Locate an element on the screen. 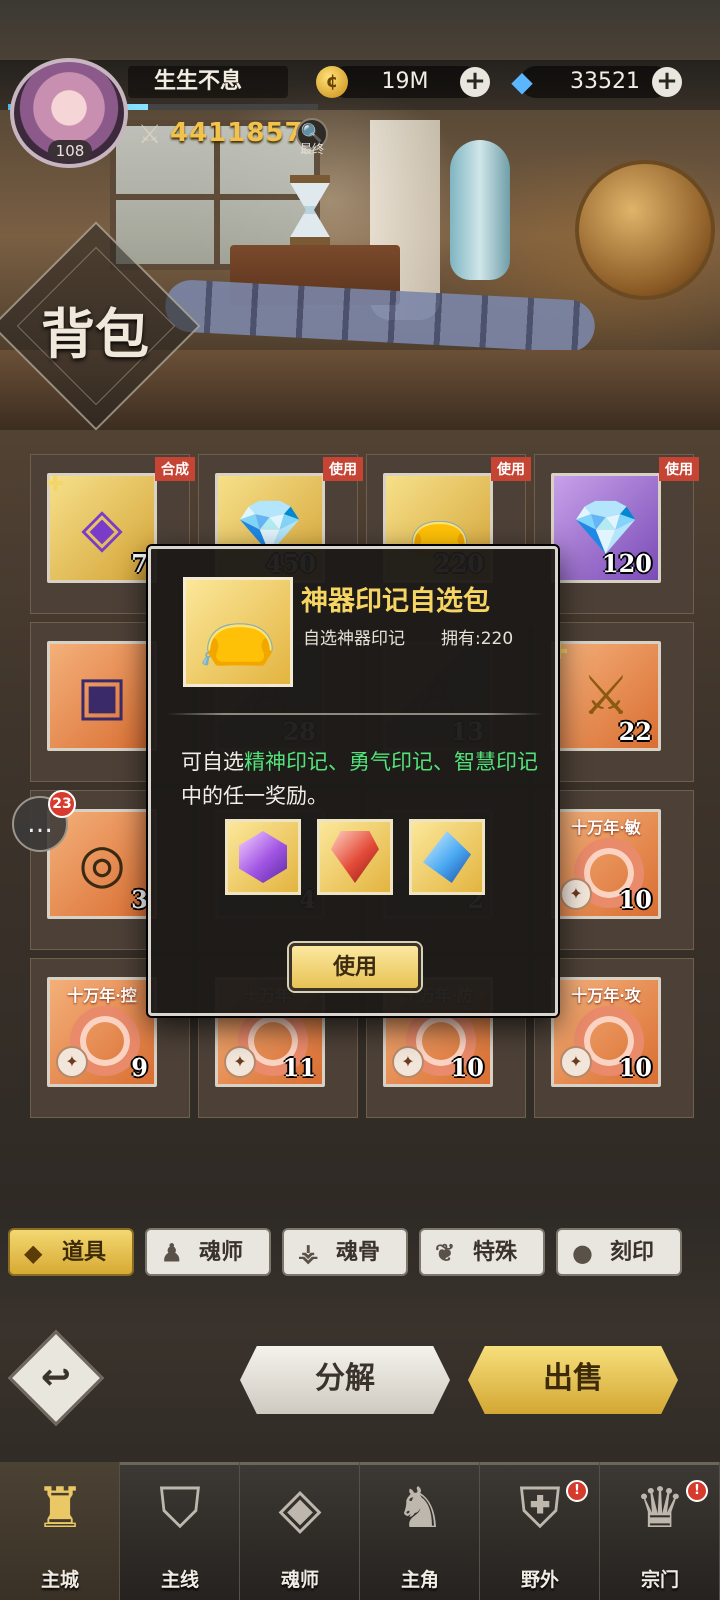  nav-item: ♞ 主角 is located at coordinates (420, 1531).